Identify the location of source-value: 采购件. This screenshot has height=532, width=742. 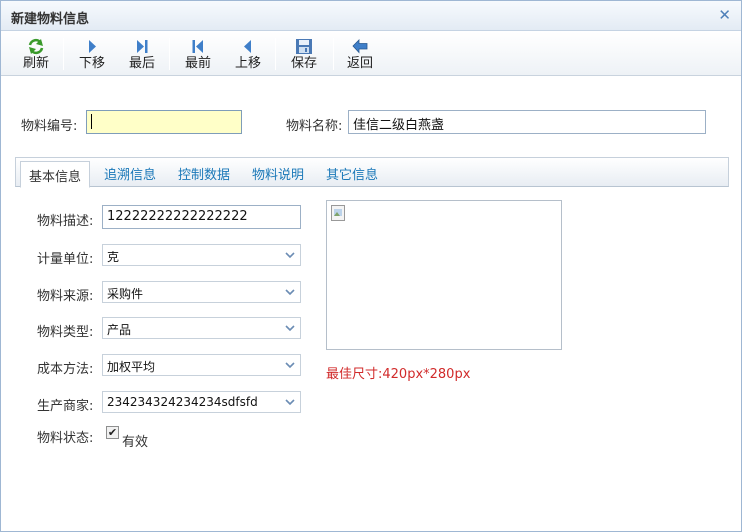
(125, 294).